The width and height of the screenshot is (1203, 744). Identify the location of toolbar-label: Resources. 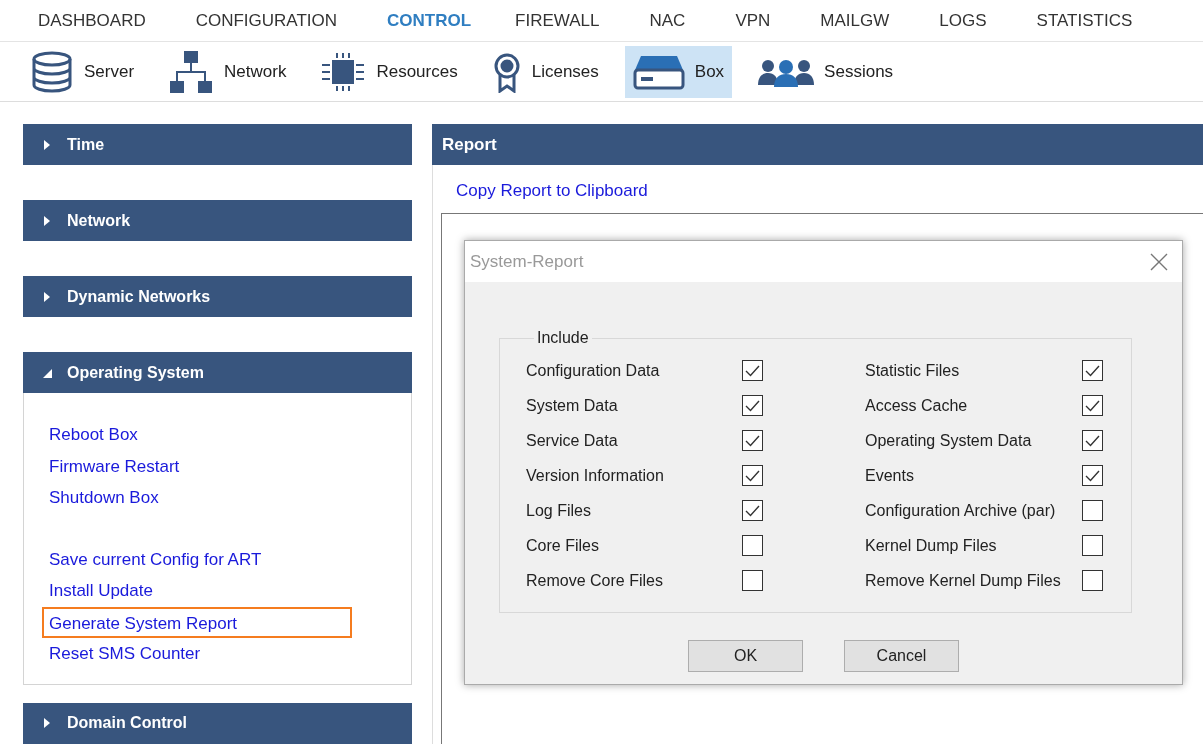
(417, 71).